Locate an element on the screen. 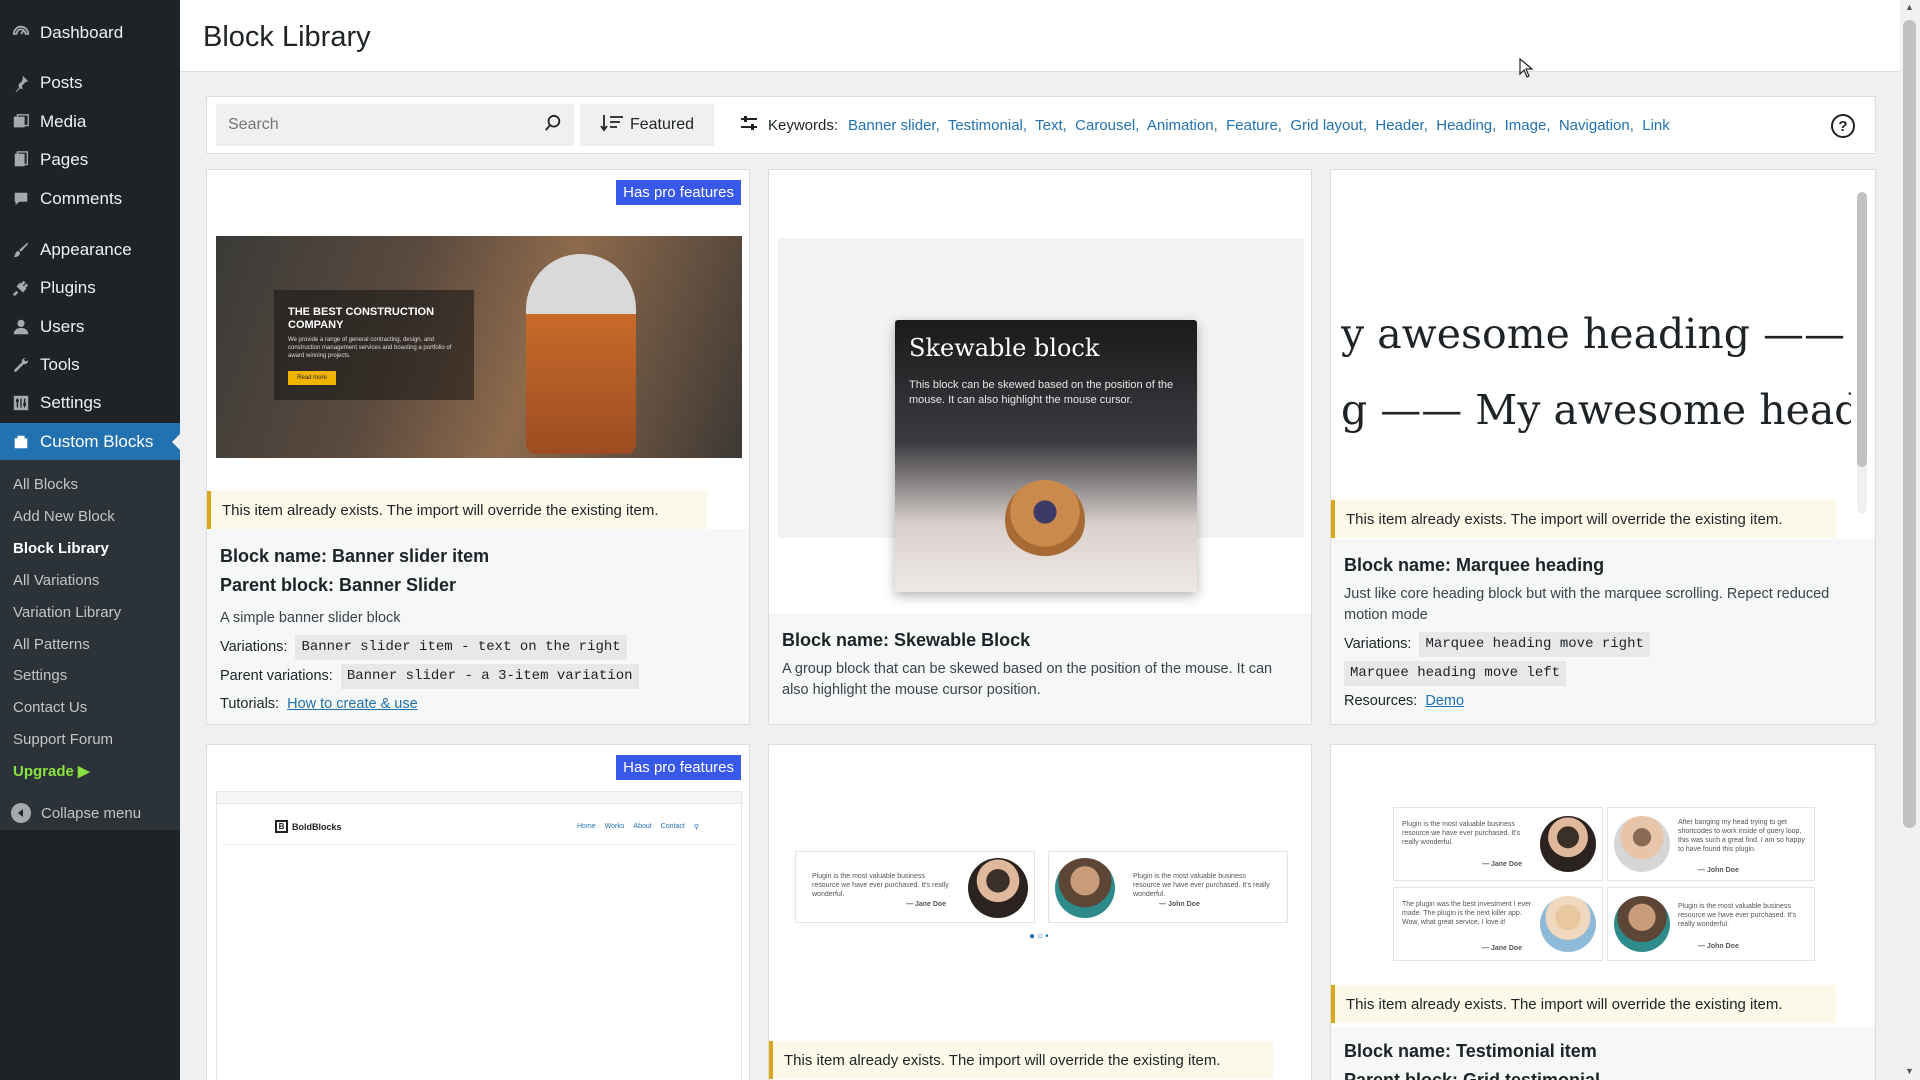 This screenshot has height=1080, width=1920. block-name: Block name: Marquee heading is located at coordinates (1474, 565).